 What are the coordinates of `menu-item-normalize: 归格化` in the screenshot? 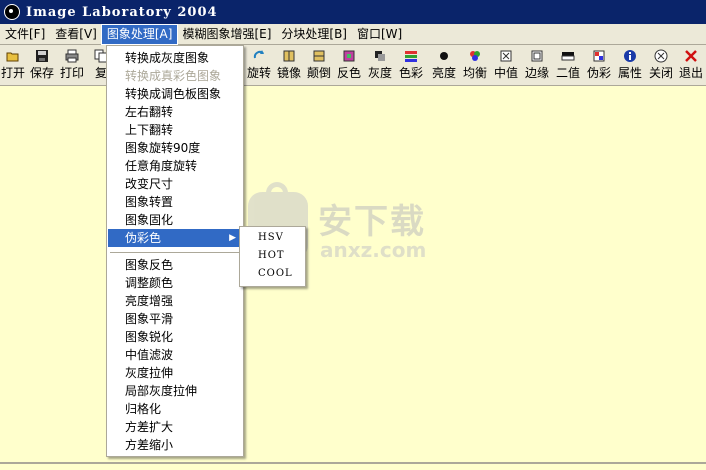 It's located at (175, 409).